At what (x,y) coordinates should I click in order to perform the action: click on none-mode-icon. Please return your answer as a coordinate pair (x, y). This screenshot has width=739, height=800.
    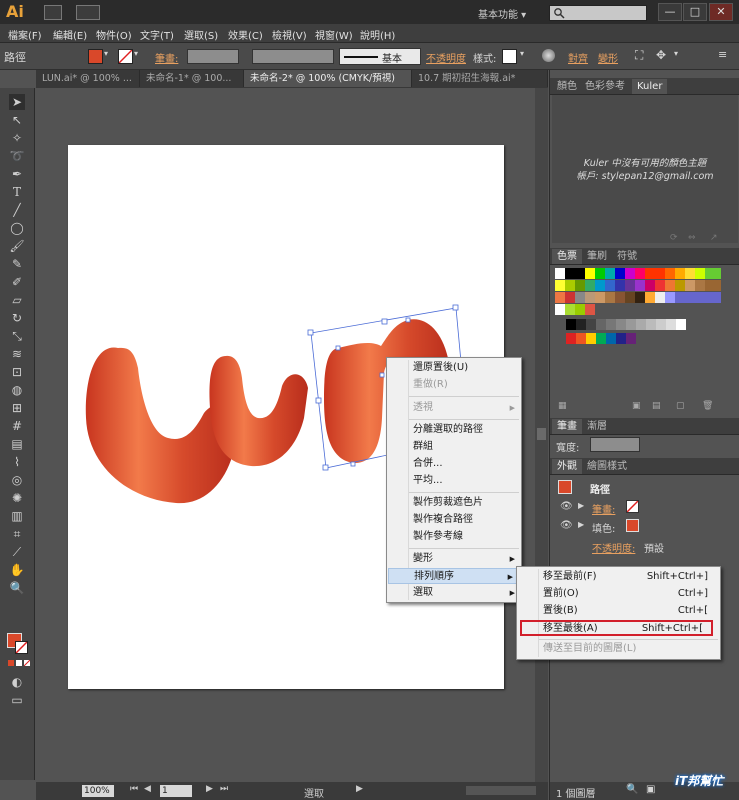
    Looking at the image, I should click on (27, 663).